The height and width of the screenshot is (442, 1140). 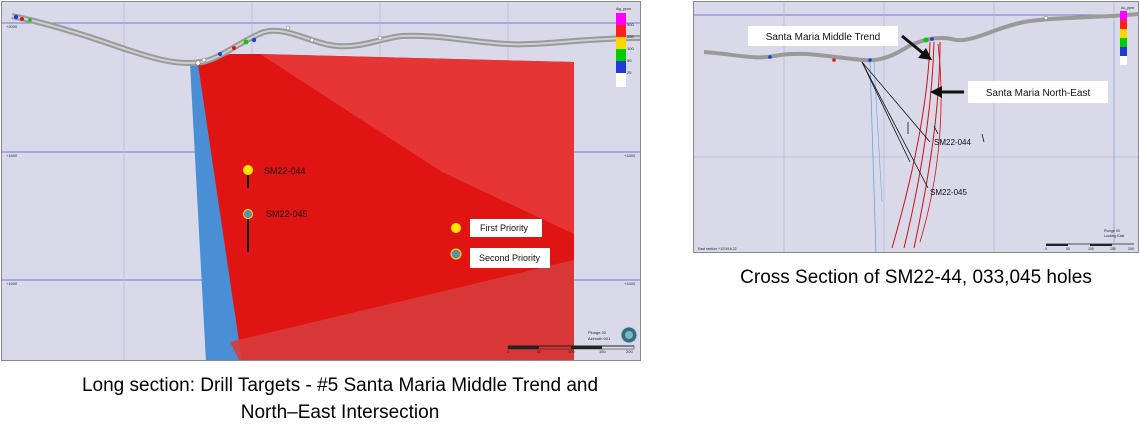 I want to click on legend-title: Au_ppm, so click(x=1127, y=8).